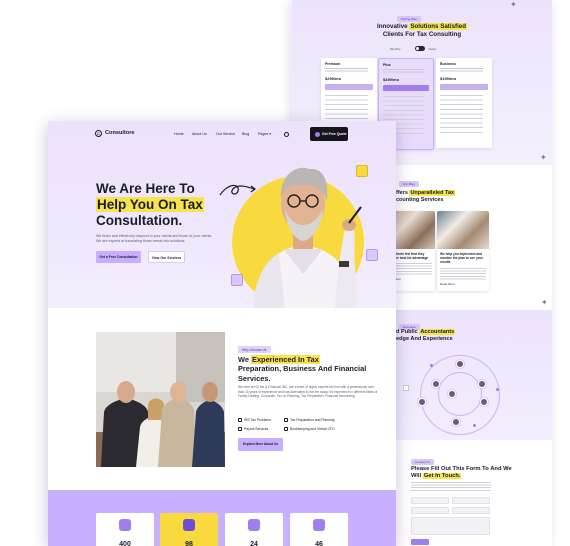 The image size is (570, 546). Describe the element at coordinates (448, 78) in the screenshot. I see `plan-price: $199/mo` at that location.